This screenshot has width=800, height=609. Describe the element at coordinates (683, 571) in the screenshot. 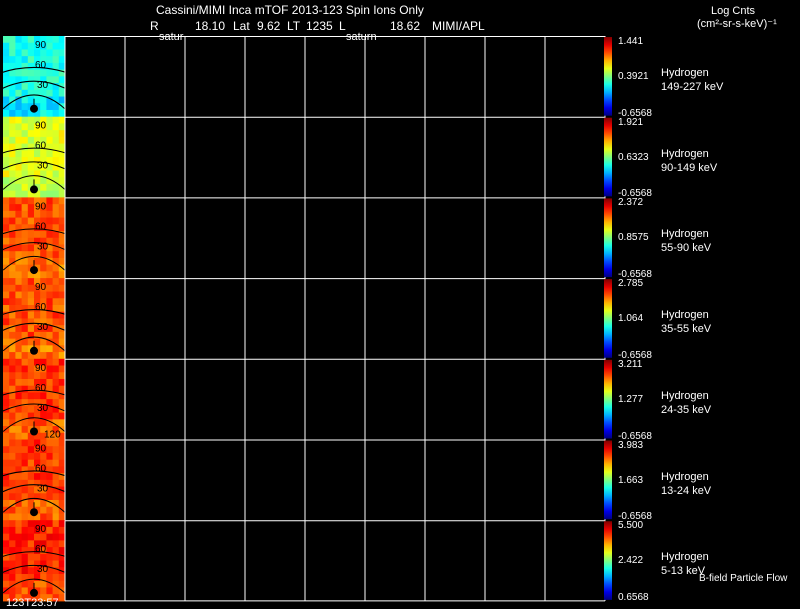

I see `energy-label: 5-13 keV` at that location.